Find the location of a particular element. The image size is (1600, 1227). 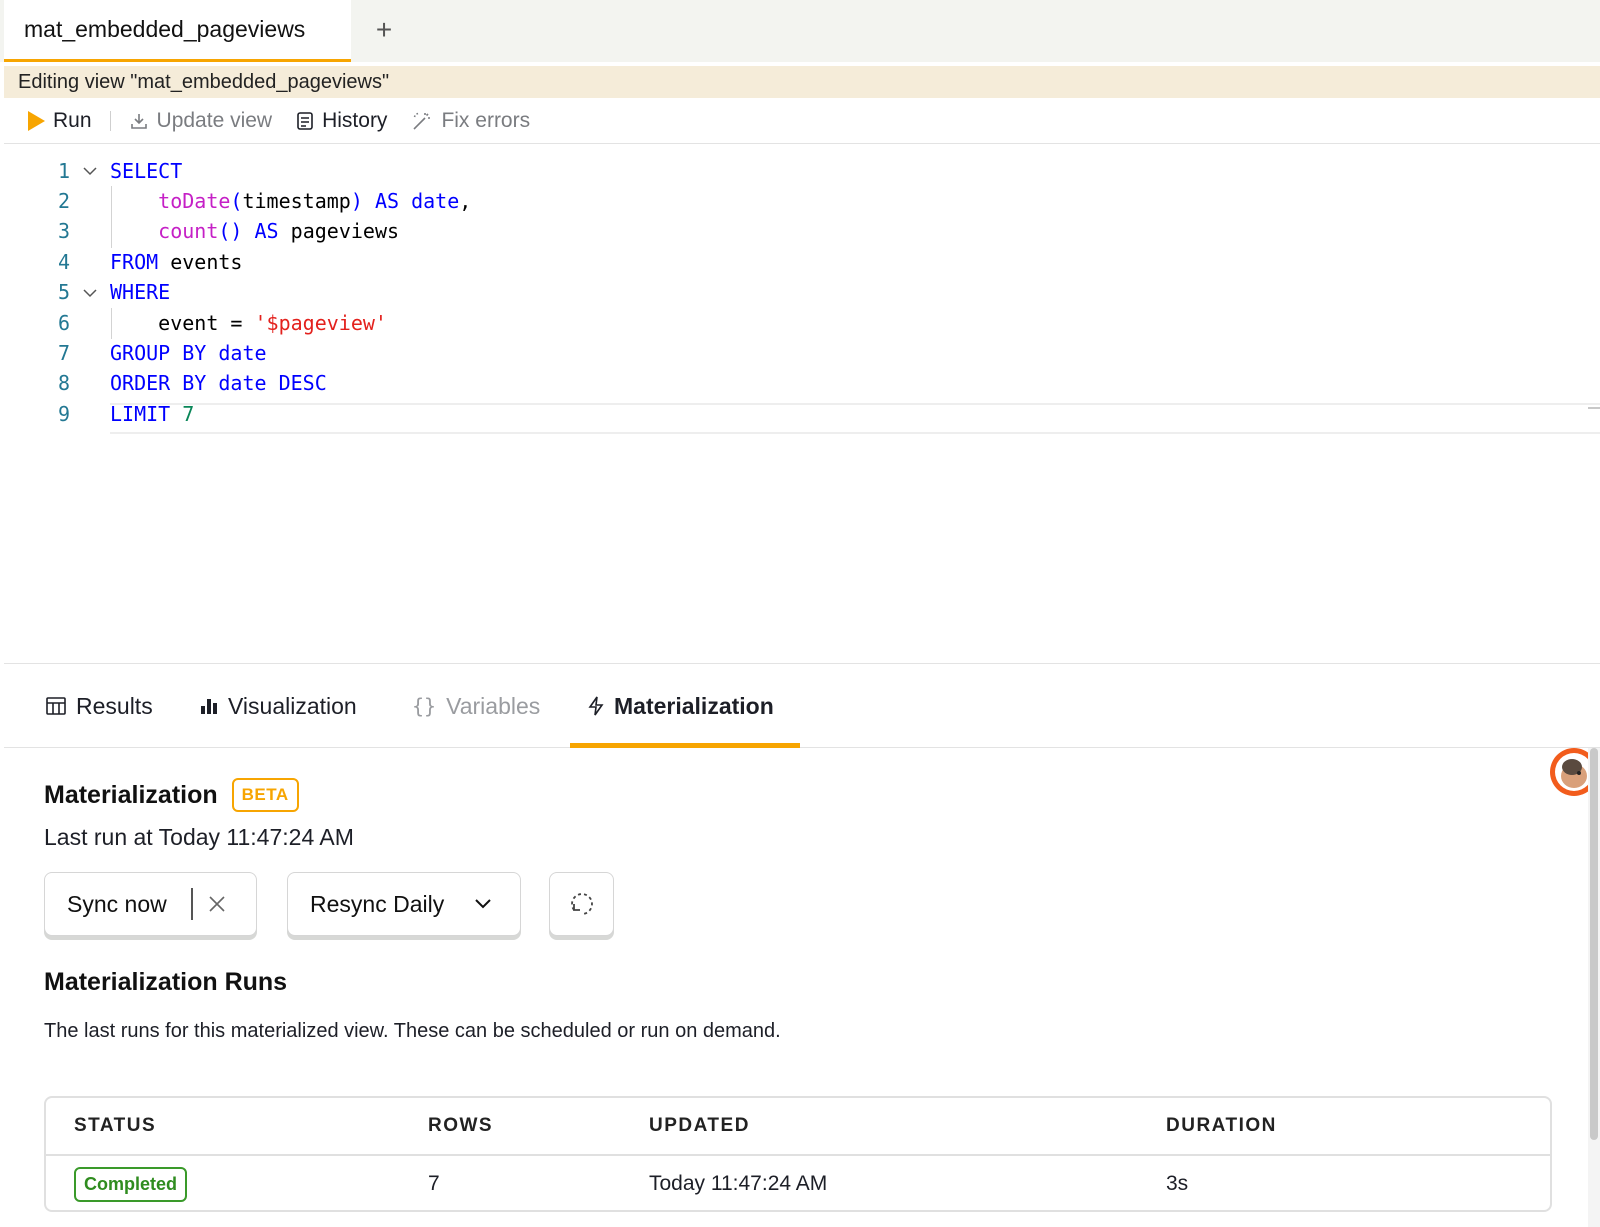

code-token: 7 is located at coordinates (188, 413).